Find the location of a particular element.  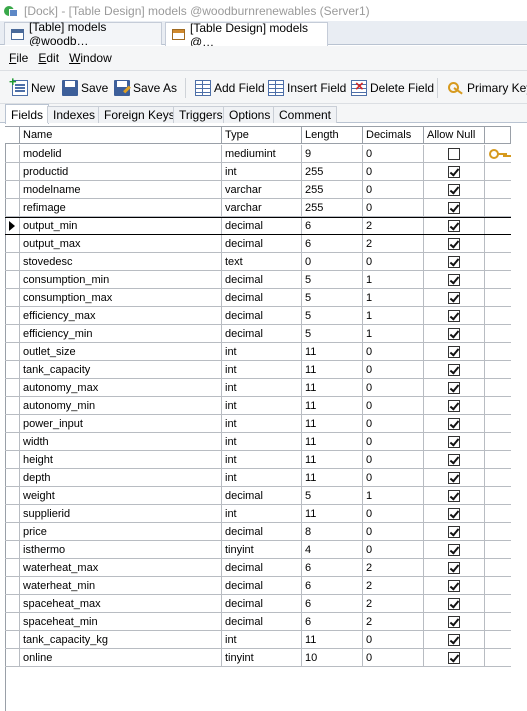

field-decimals-cell: 2 is located at coordinates (393, 226).